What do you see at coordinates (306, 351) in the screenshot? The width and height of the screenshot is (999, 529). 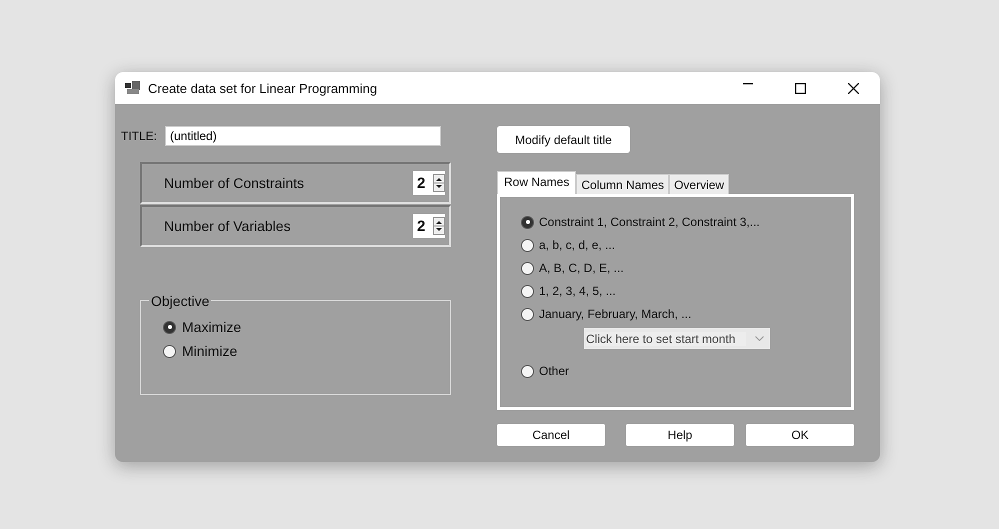 I see `radio-option: Minimize` at bounding box center [306, 351].